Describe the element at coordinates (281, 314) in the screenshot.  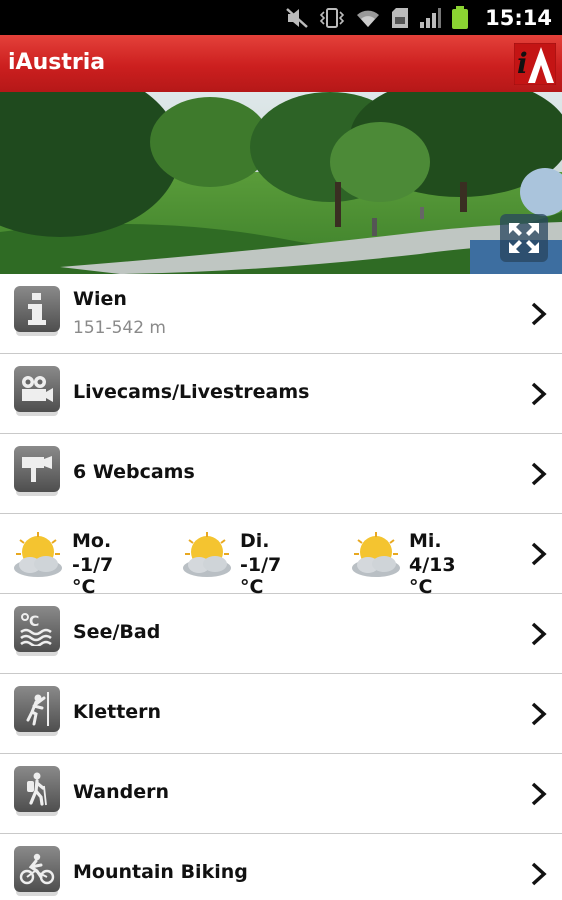
I see `list-item-info: Wien 151-542 m` at that location.